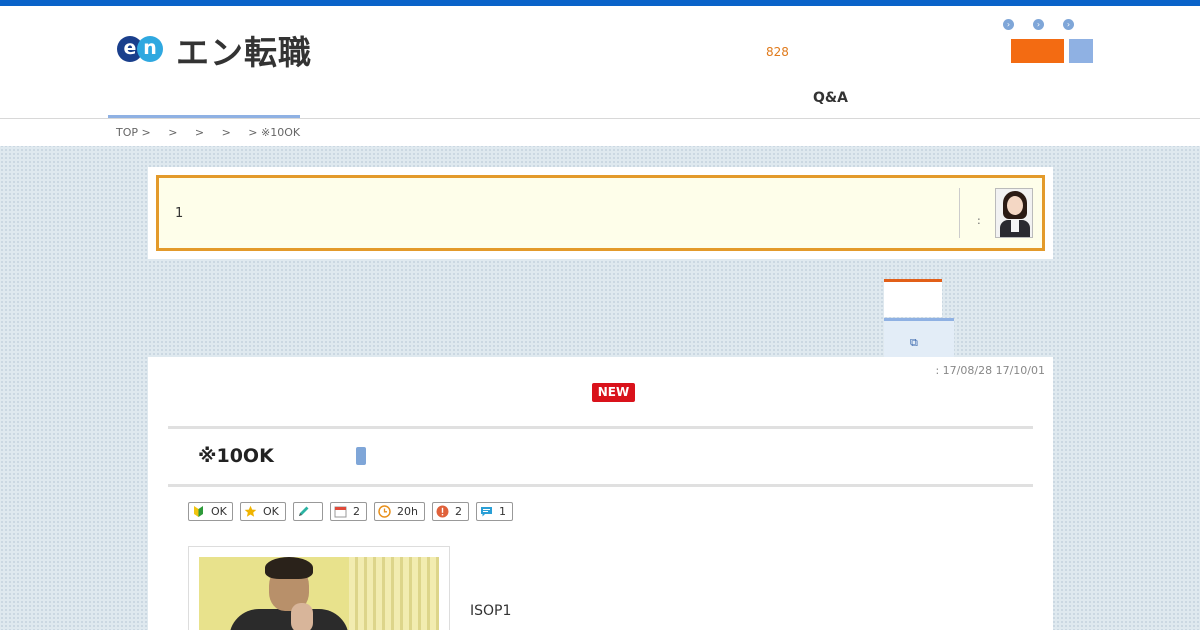 The height and width of the screenshot is (630, 1200). What do you see at coordinates (210, 511) in the screenshot?
I see `tag-beginner: OK` at bounding box center [210, 511].